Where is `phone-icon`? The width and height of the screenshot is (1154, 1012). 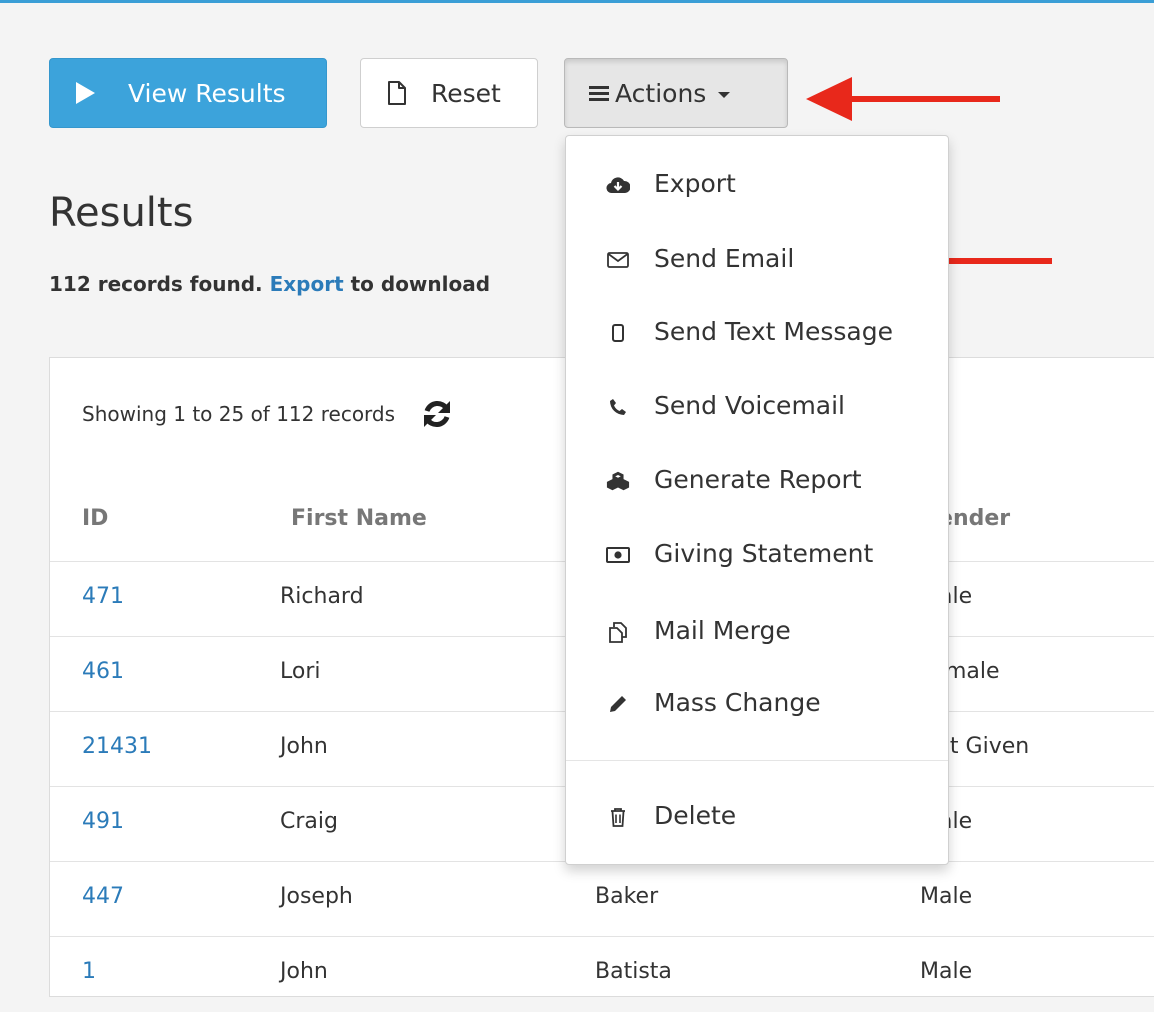
phone-icon is located at coordinates (618, 407).